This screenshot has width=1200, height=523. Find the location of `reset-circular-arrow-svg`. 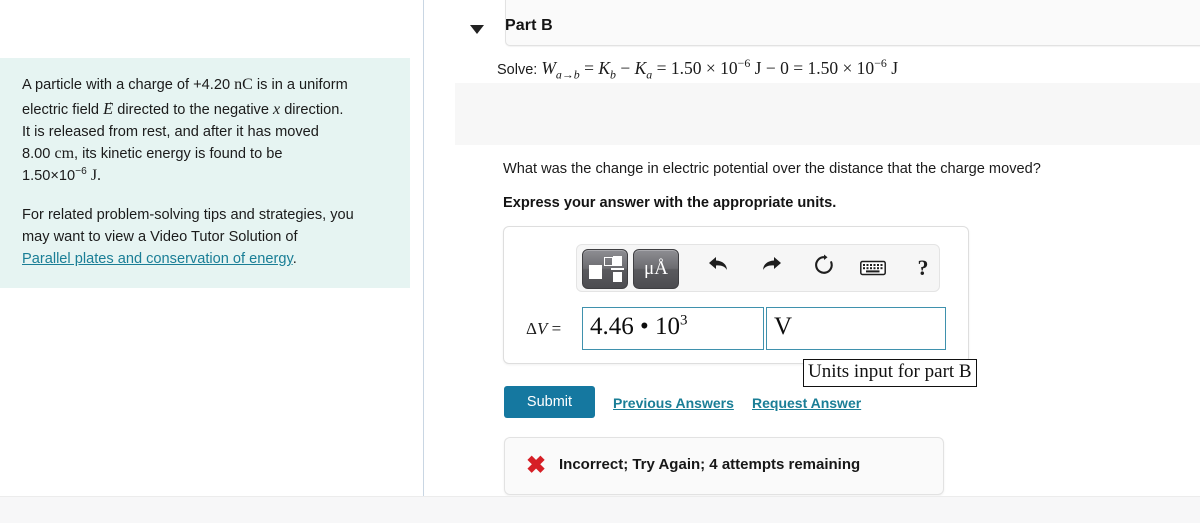

reset-circular-arrow-svg is located at coordinates (824, 264).